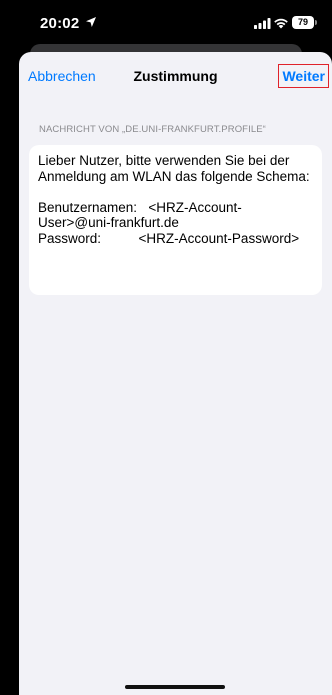 The image size is (332, 695). Describe the element at coordinates (175, 74) in the screenshot. I see `navigation-bar: Abbrechen Zustimmung Weiter` at that location.